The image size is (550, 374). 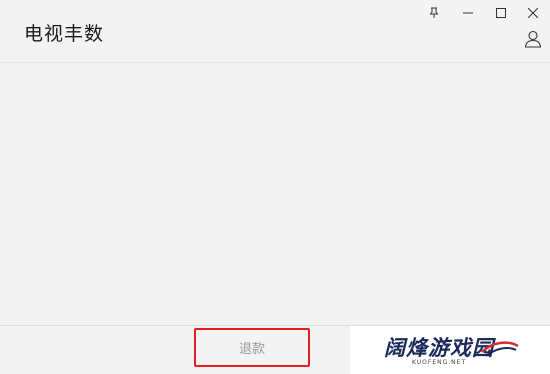 I want to click on minimize-button, so click(x=468, y=13).